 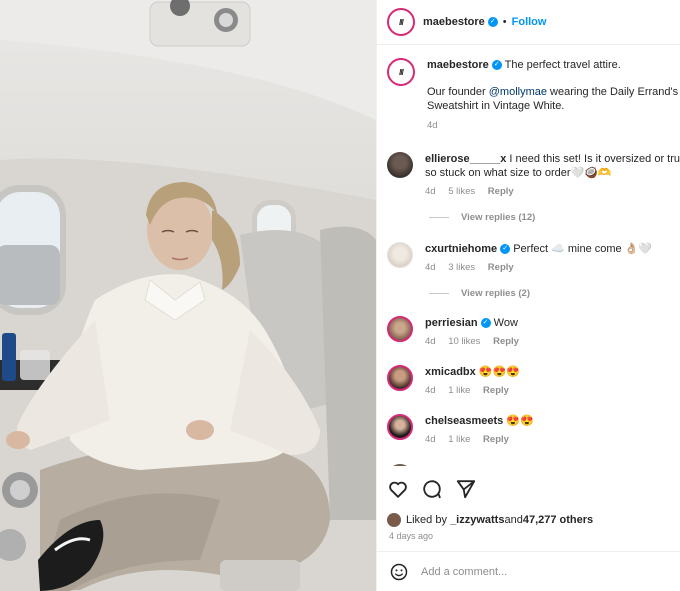 I want to click on comment-username: ellierose_____x, so click(x=465, y=159).